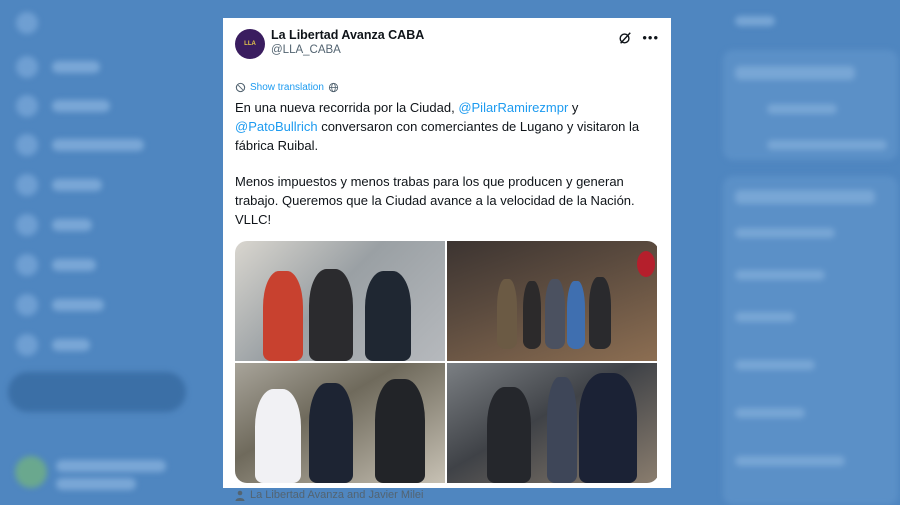  What do you see at coordinates (650, 37) in the screenshot?
I see `more-icon: •••` at bounding box center [650, 37].